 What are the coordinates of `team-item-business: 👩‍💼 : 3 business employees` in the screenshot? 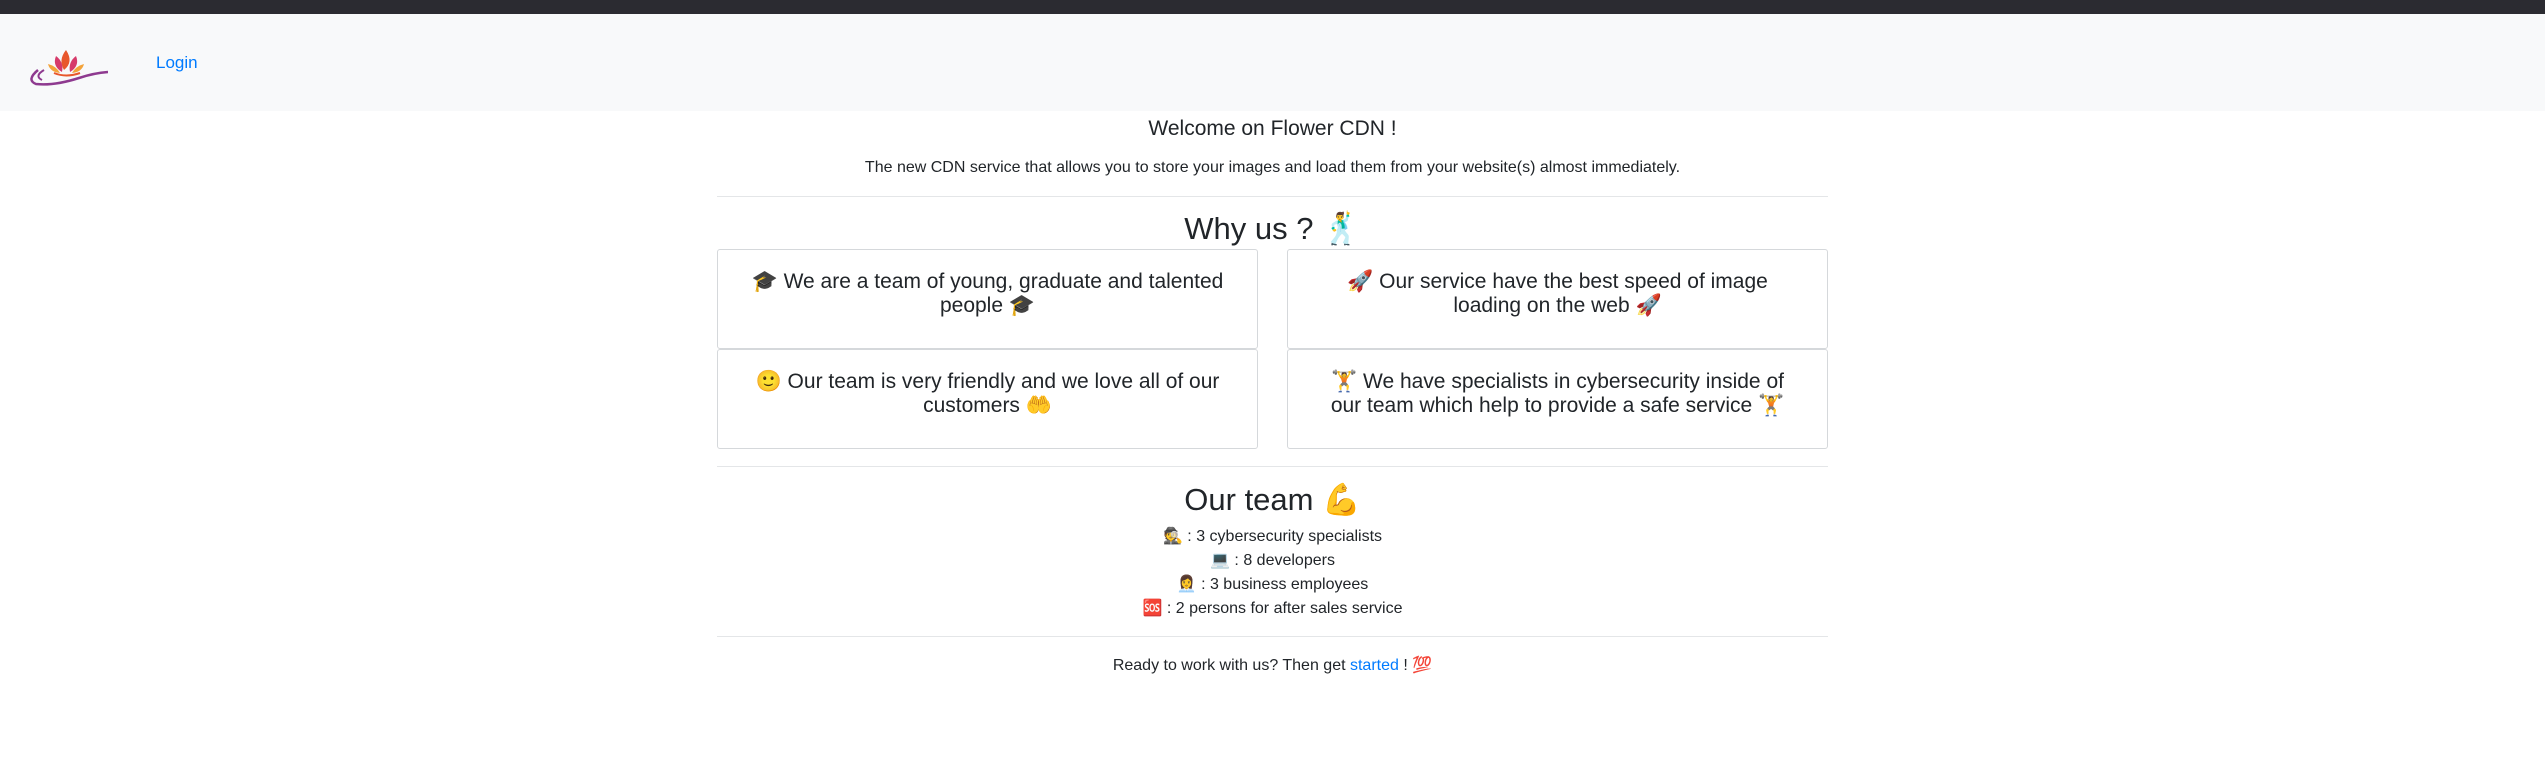 It's located at (1272, 584).